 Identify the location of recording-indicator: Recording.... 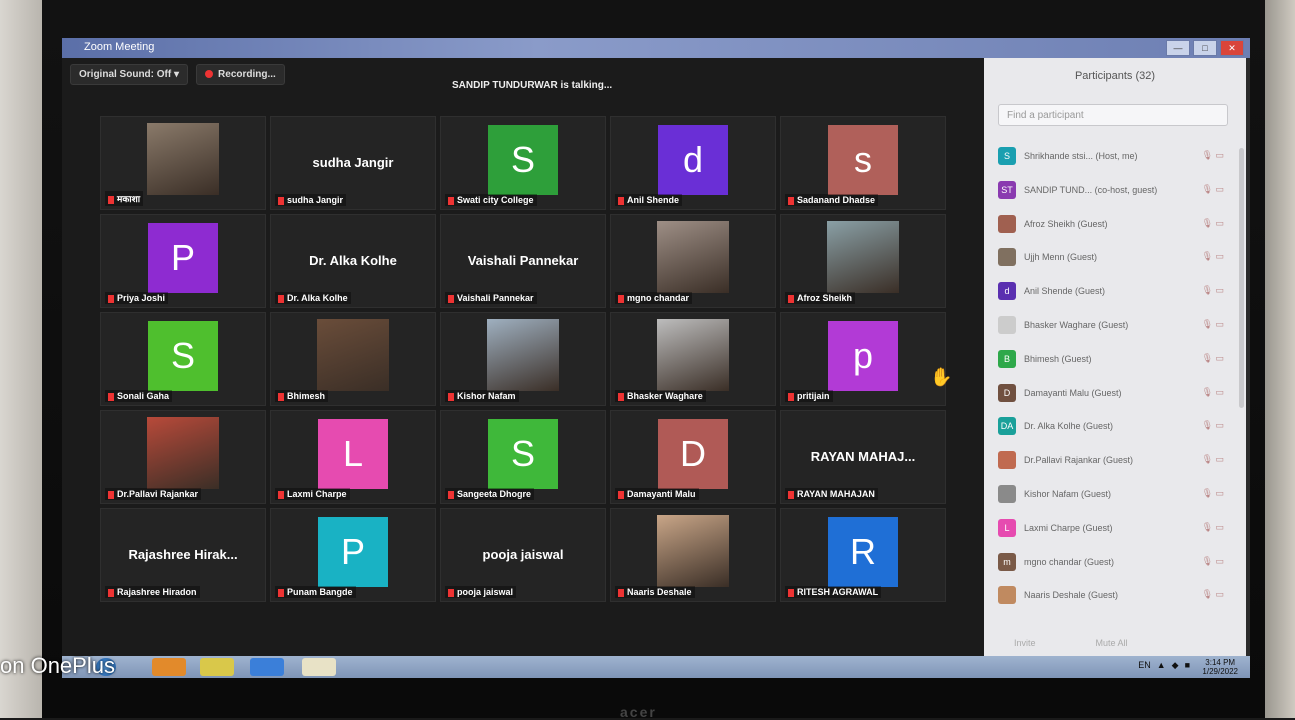
(240, 74).